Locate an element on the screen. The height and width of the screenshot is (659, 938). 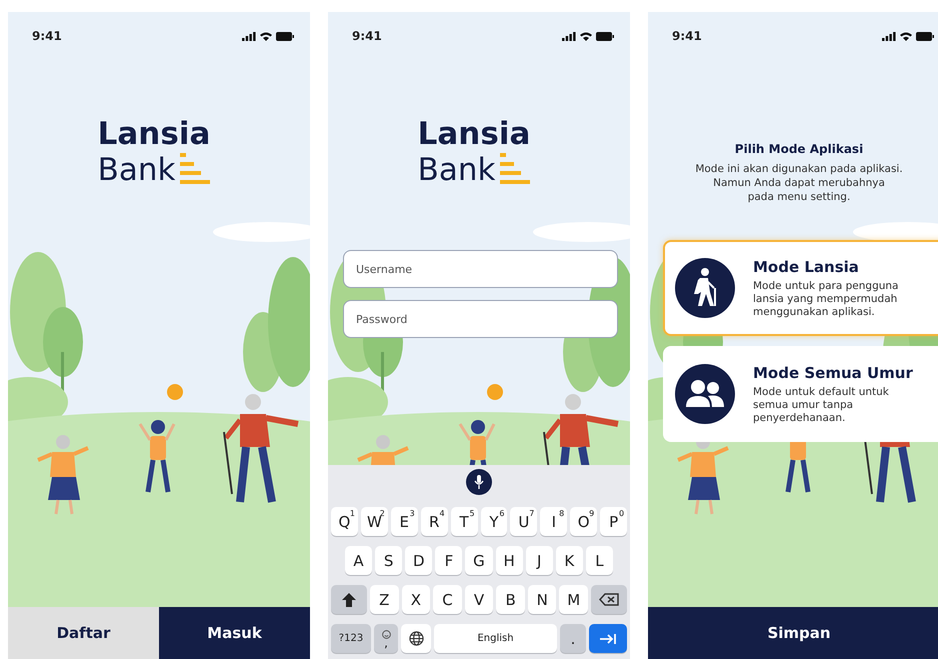
action-button: Daftar is located at coordinates (83, 633).